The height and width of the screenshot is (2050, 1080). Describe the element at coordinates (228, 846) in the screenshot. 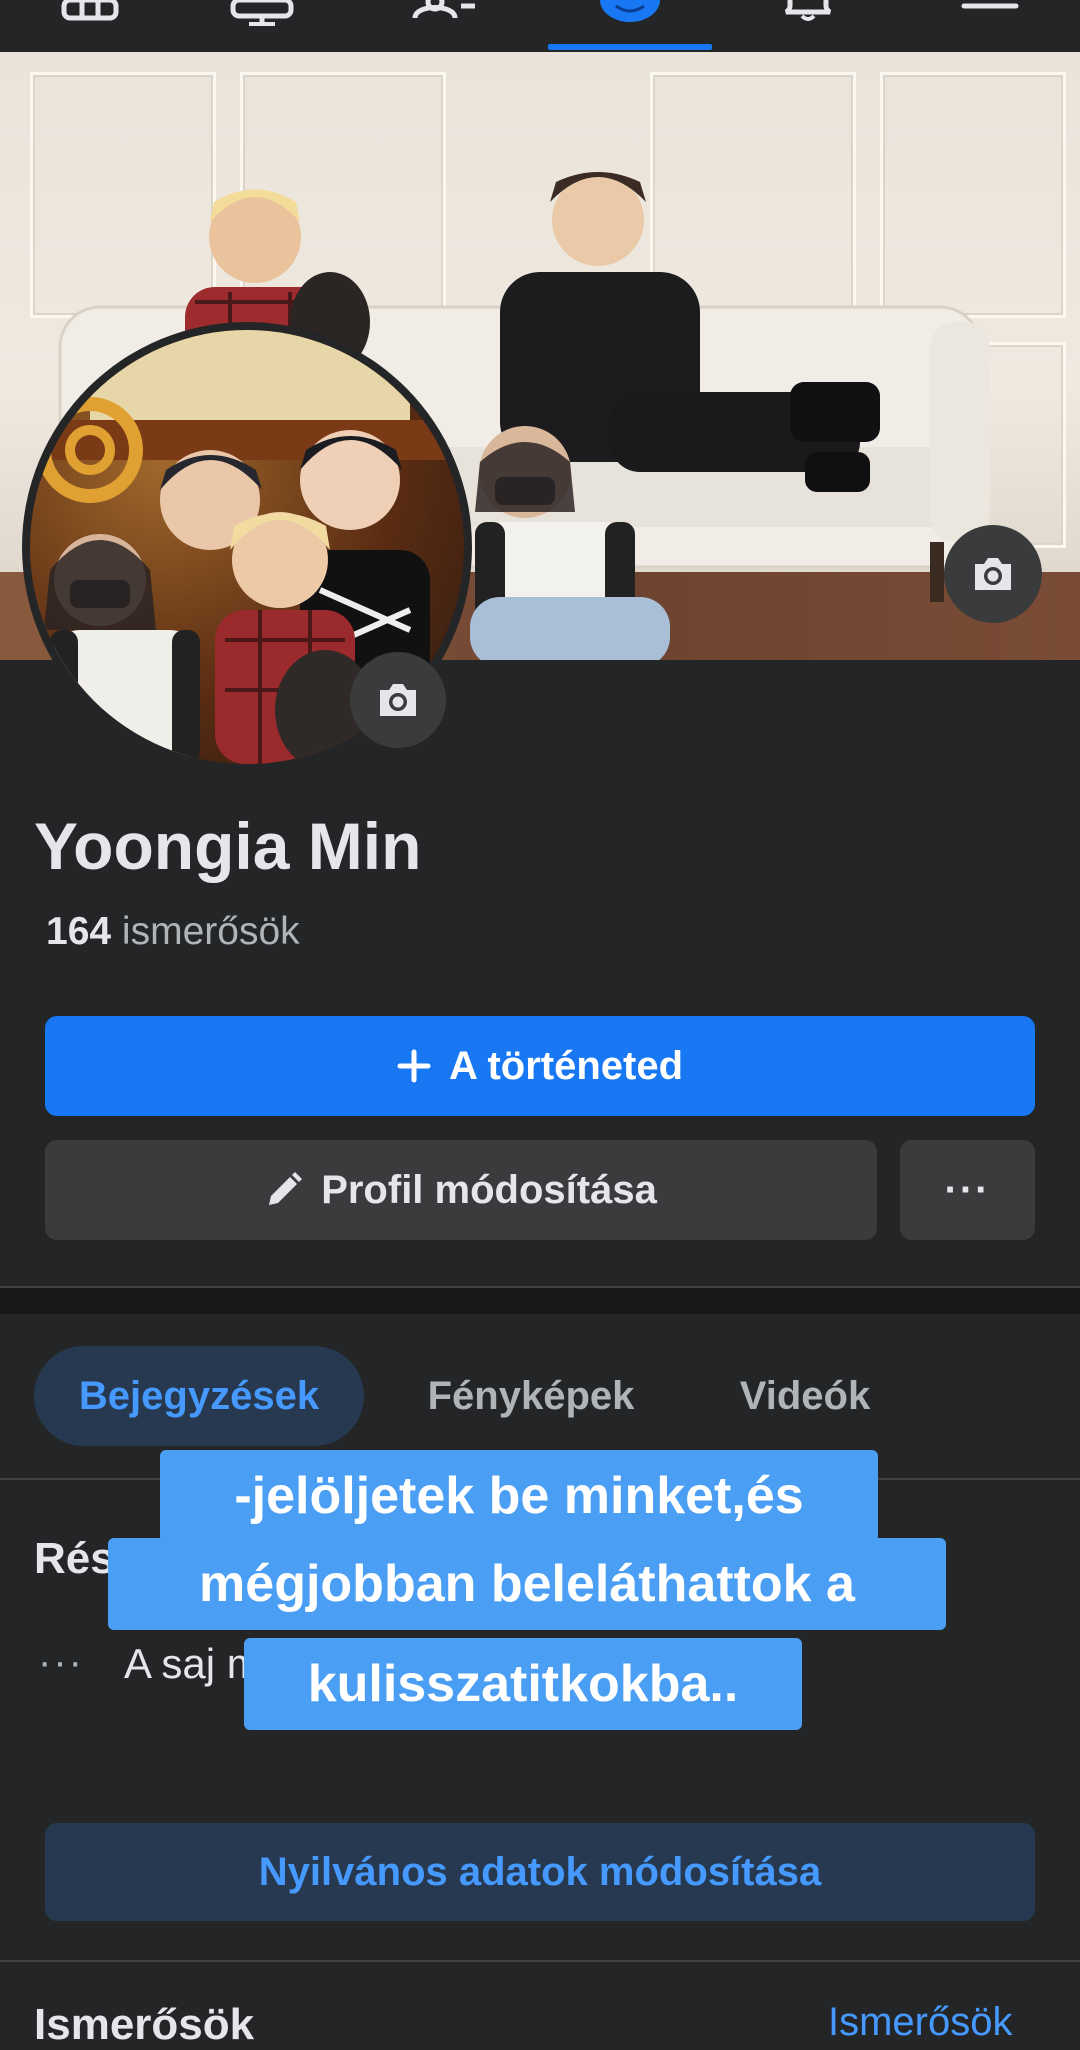

I see `profile-name: Yoongia Min` at that location.